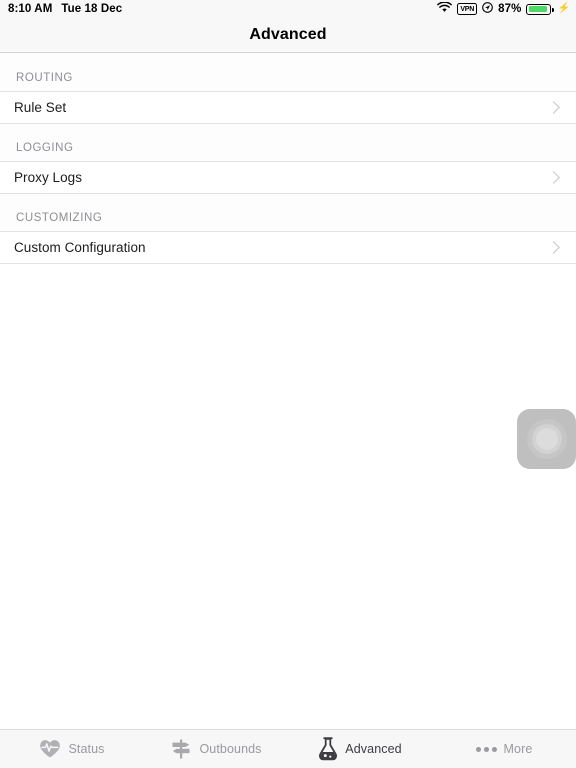 The image size is (576, 768). I want to click on tab-bar: Status Outbounds Advanced More, so click(288, 748).